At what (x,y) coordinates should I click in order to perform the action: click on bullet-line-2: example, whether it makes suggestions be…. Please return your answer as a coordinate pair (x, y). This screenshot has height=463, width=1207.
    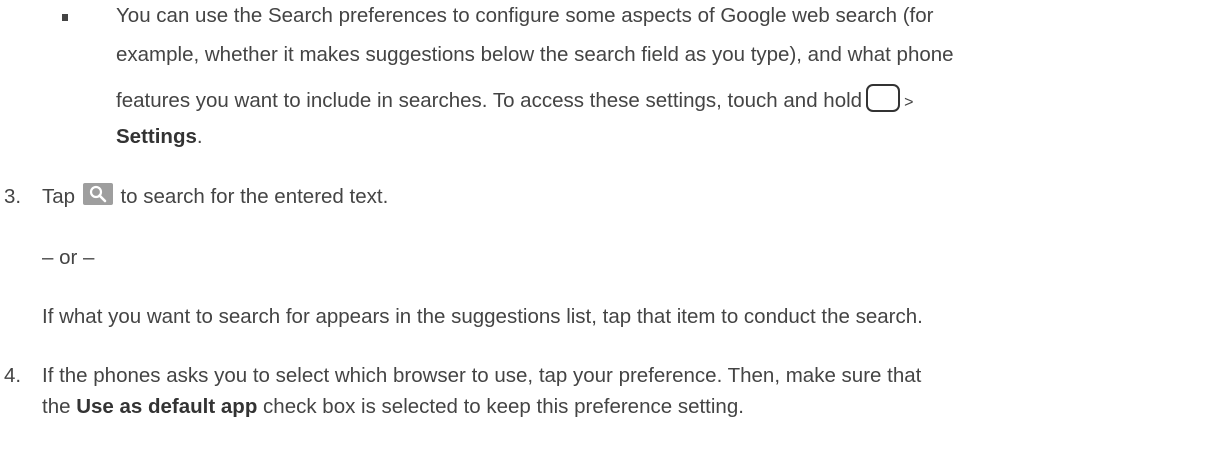
    Looking at the image, I should click on (535, 54).